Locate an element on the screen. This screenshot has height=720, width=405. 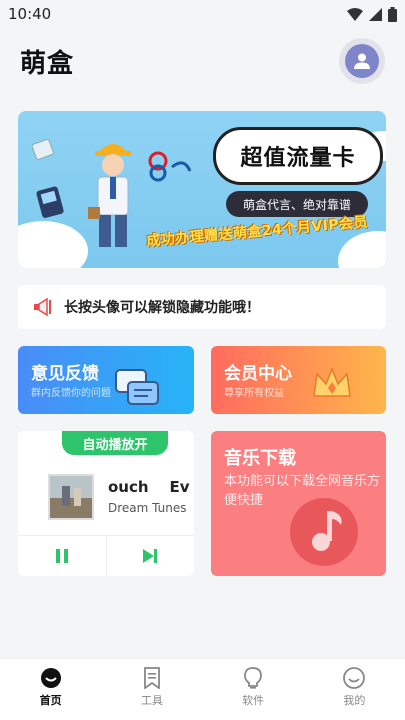
bookmark-icon is located at coordinates (151, 678).